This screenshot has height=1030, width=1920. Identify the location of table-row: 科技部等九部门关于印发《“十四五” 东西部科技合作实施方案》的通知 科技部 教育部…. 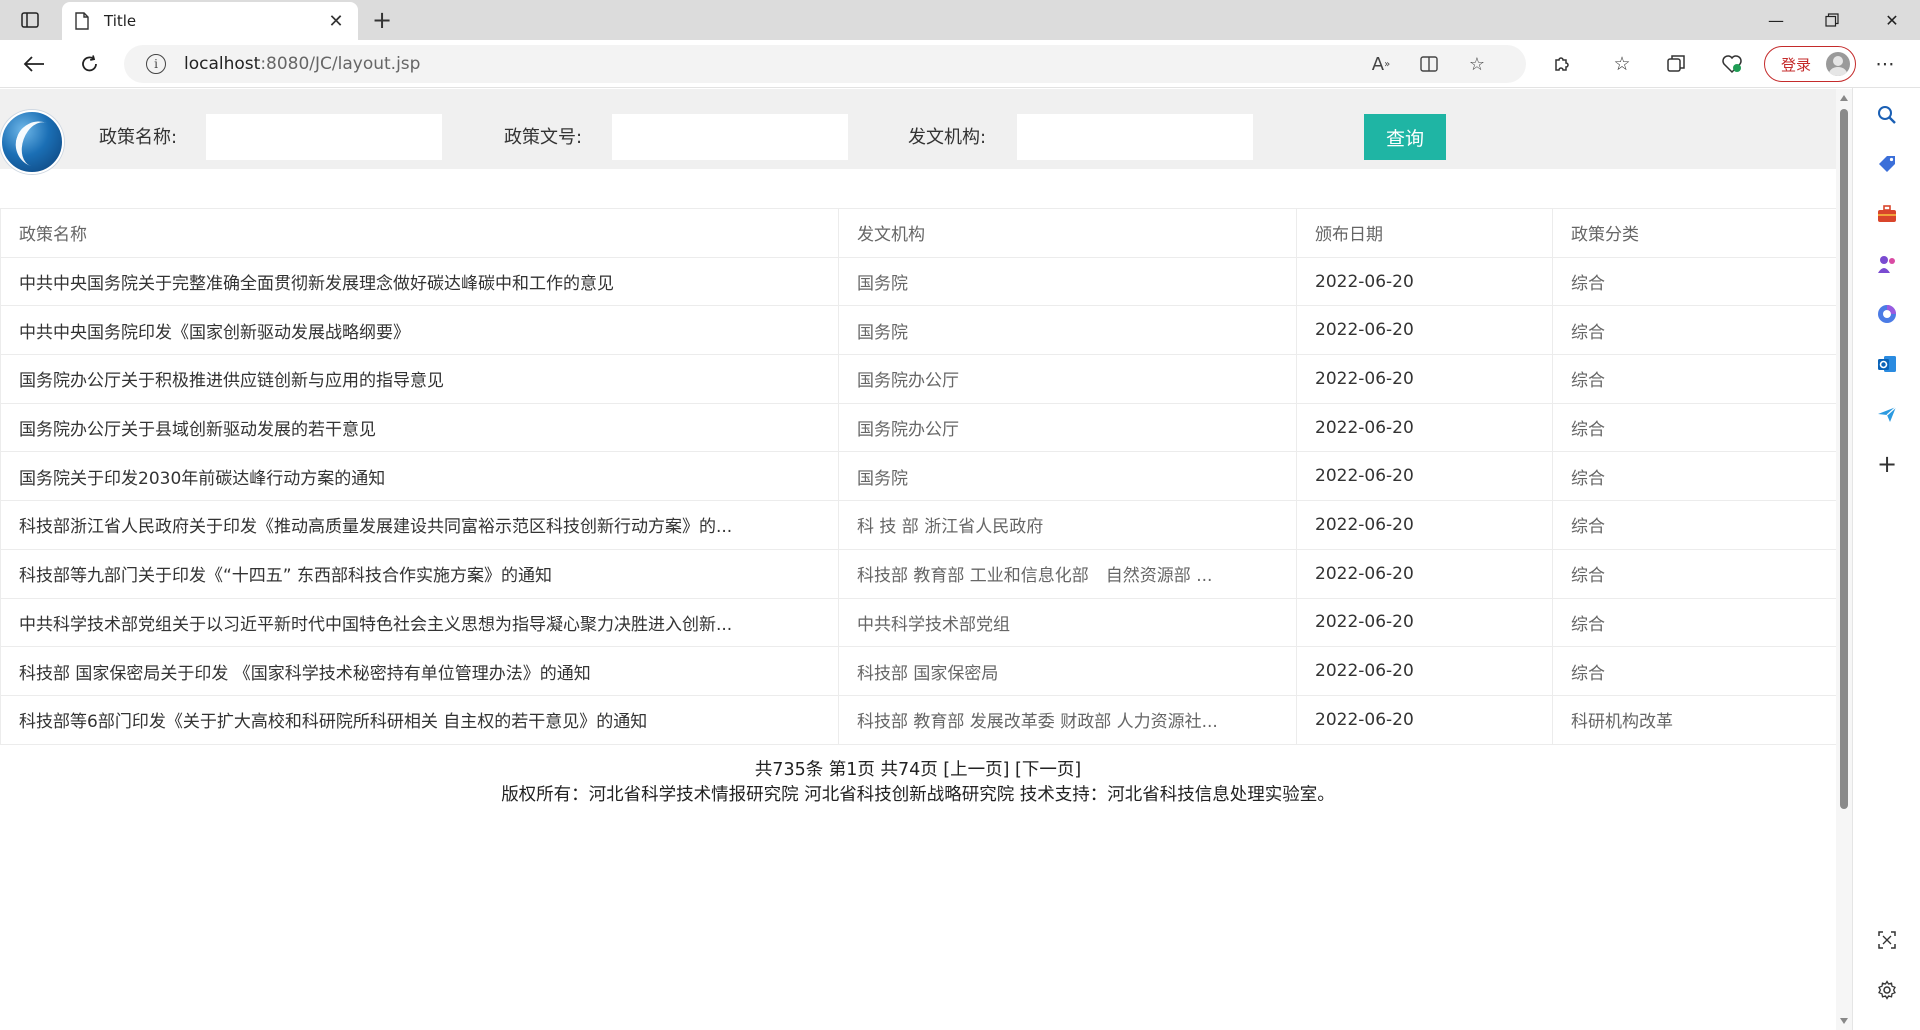
(918, 573).